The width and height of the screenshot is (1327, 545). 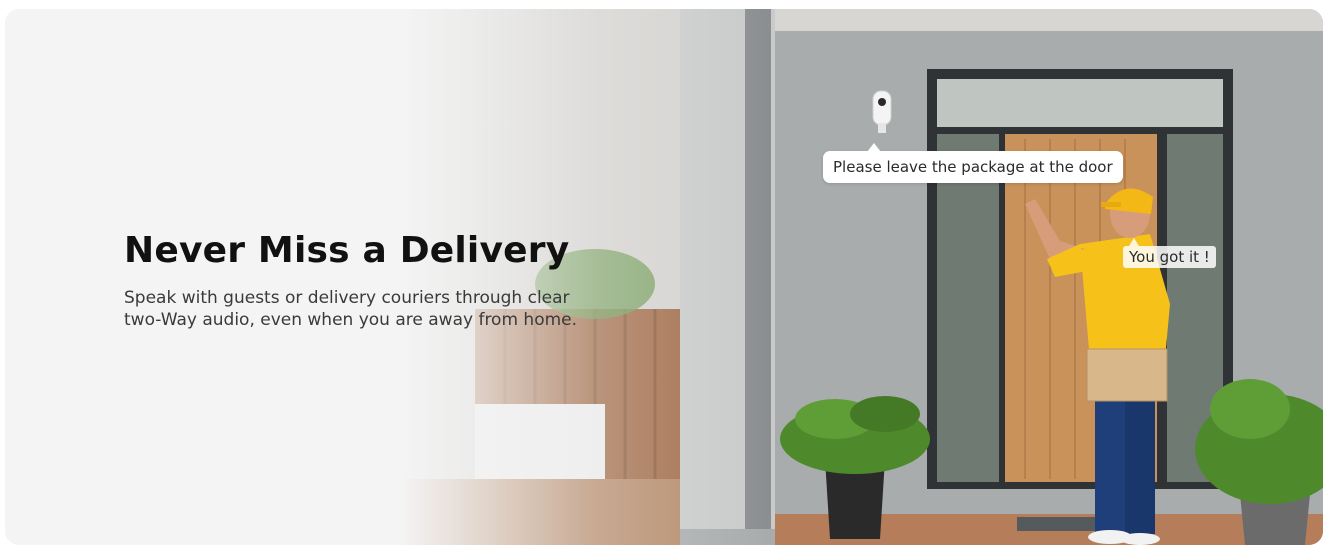 I want to click on courier-leg-left, so click(x=1110, y=459).